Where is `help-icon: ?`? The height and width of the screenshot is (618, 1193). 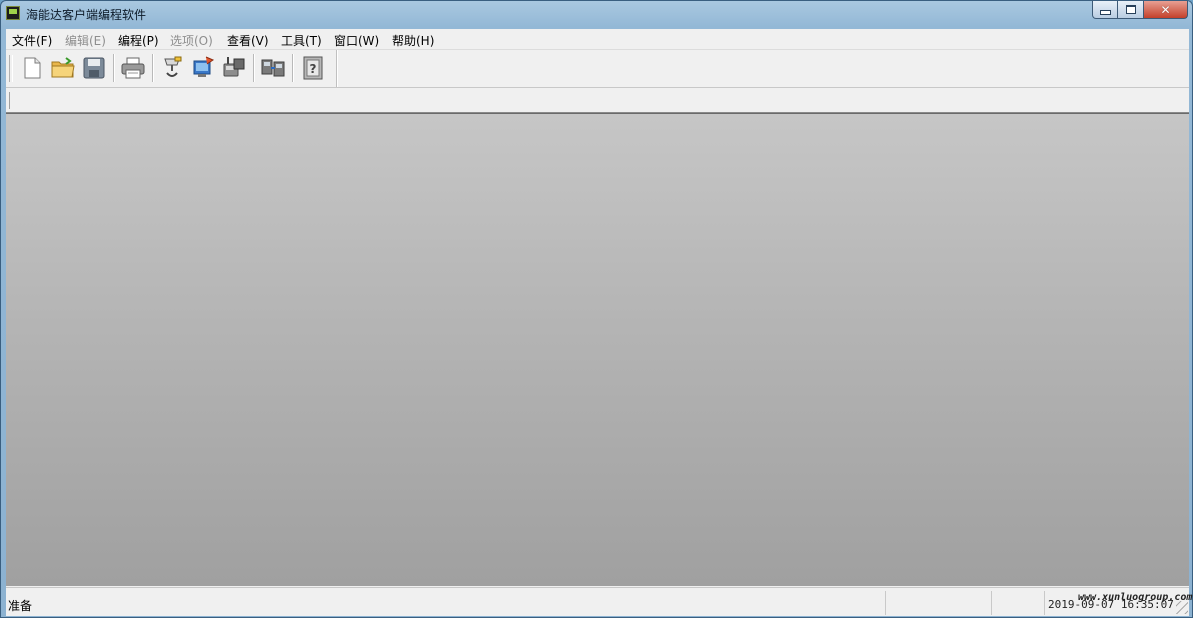 help-icon: ? is located at coordinates (313, 68).